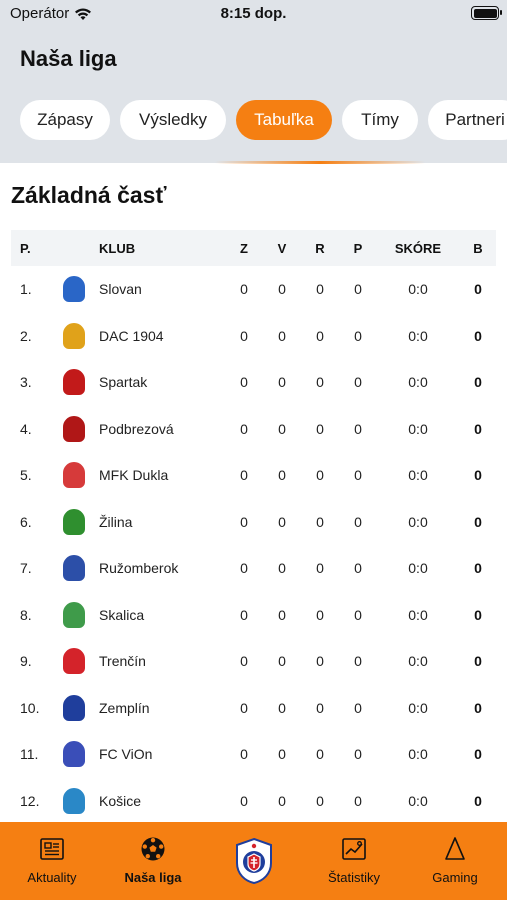 The height and width of the screenshot is (900, 507). I want to click on tabbar-gaming: Gaming, so click(455, 860).